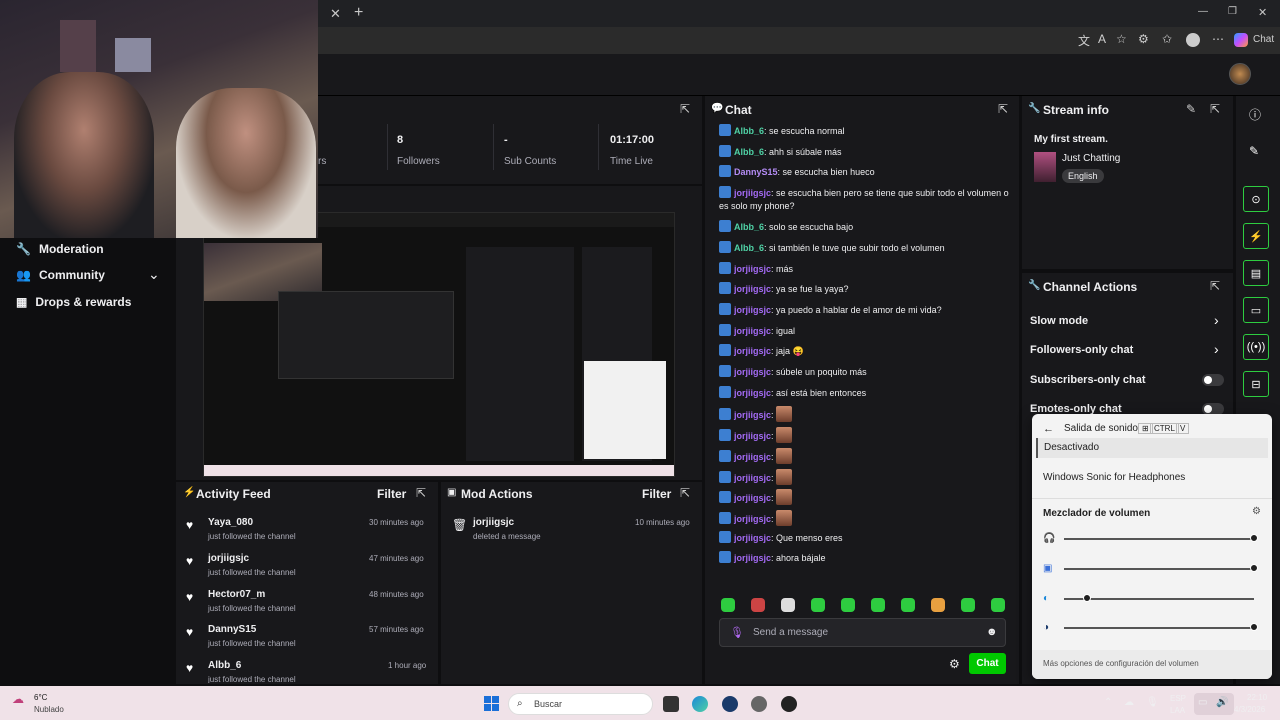 This screenshot has width=1280, height=720. Describe the element at coordinates (1241, 40) in the screenshot. I see `copilot-icon` at that location.